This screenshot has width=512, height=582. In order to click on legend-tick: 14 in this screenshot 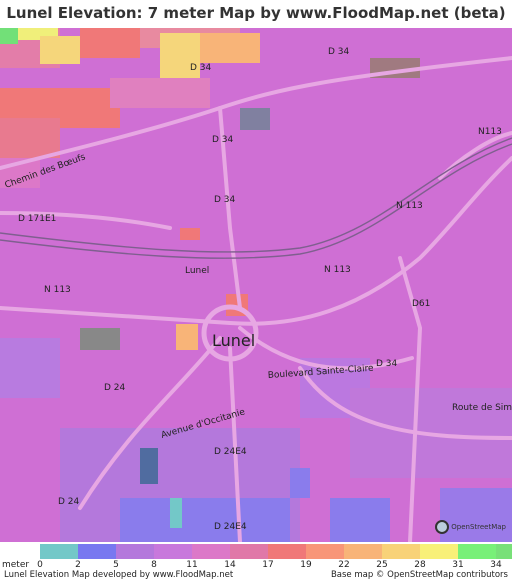, I will do `click(230, 565)`.